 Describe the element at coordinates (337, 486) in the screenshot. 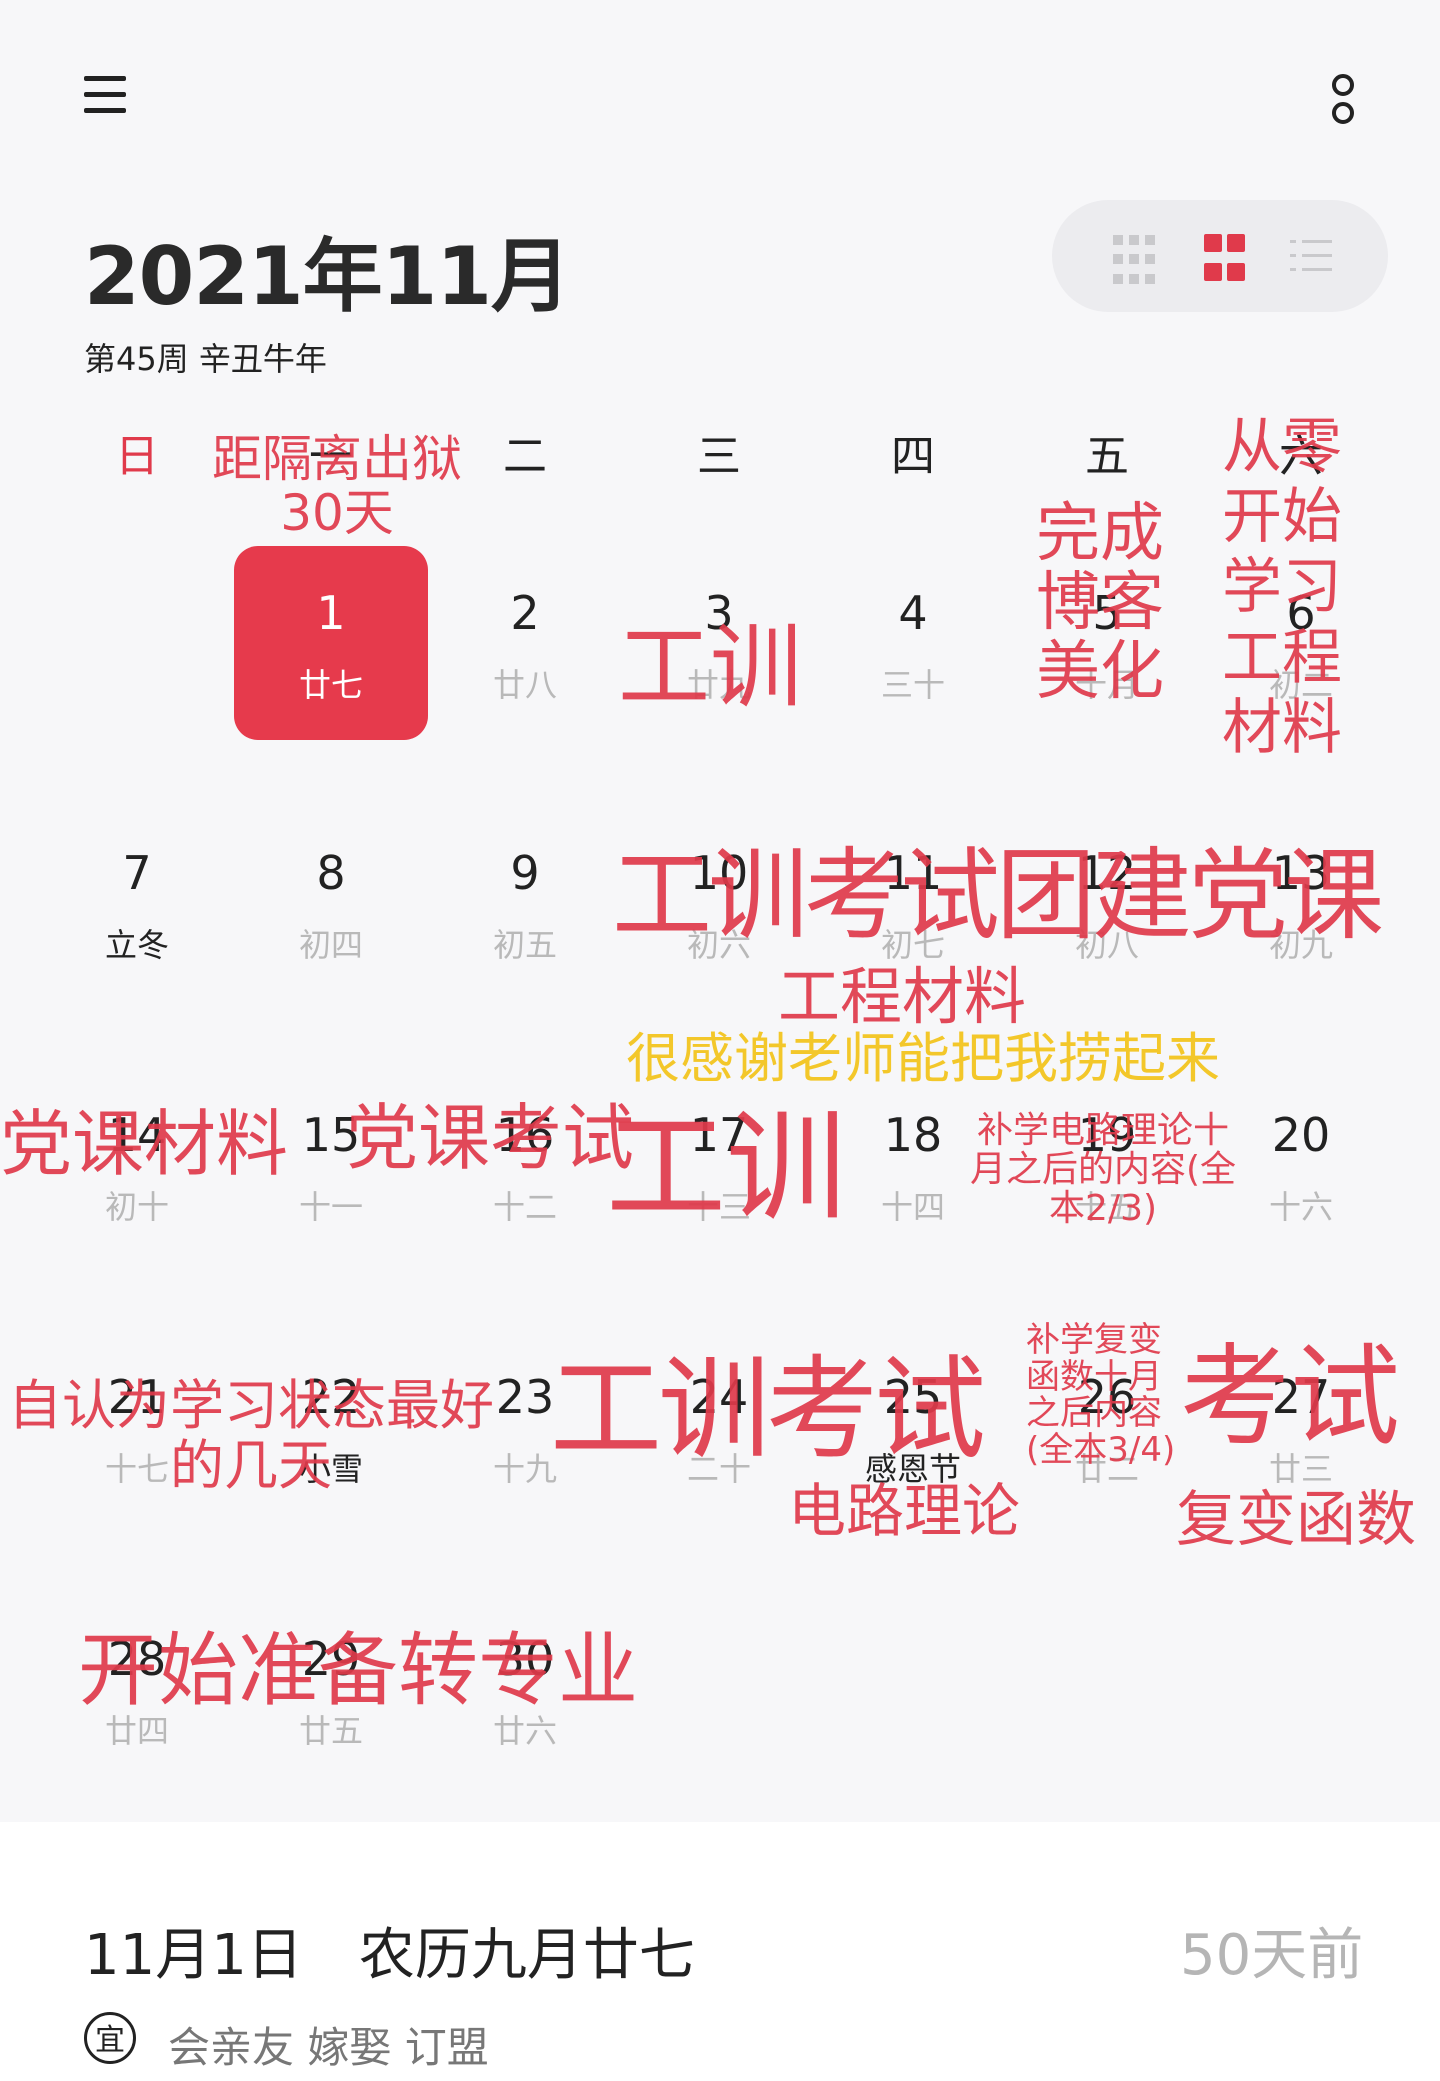

I see `annotation-note: 距隔离出狱 30天` at that location.